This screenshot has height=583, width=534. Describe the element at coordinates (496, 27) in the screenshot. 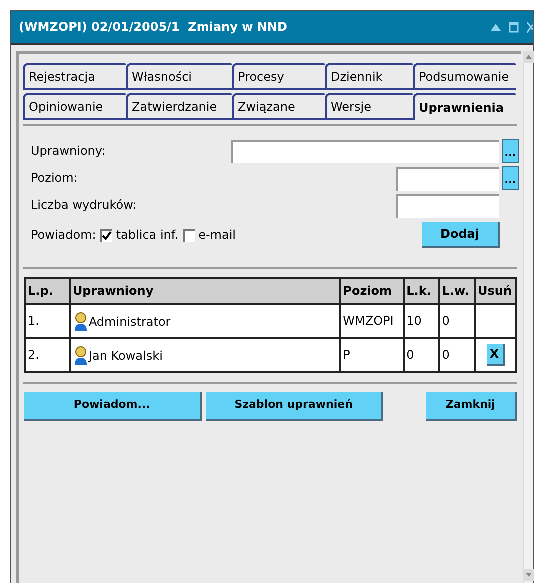

I see `collapse-icon` at that location.